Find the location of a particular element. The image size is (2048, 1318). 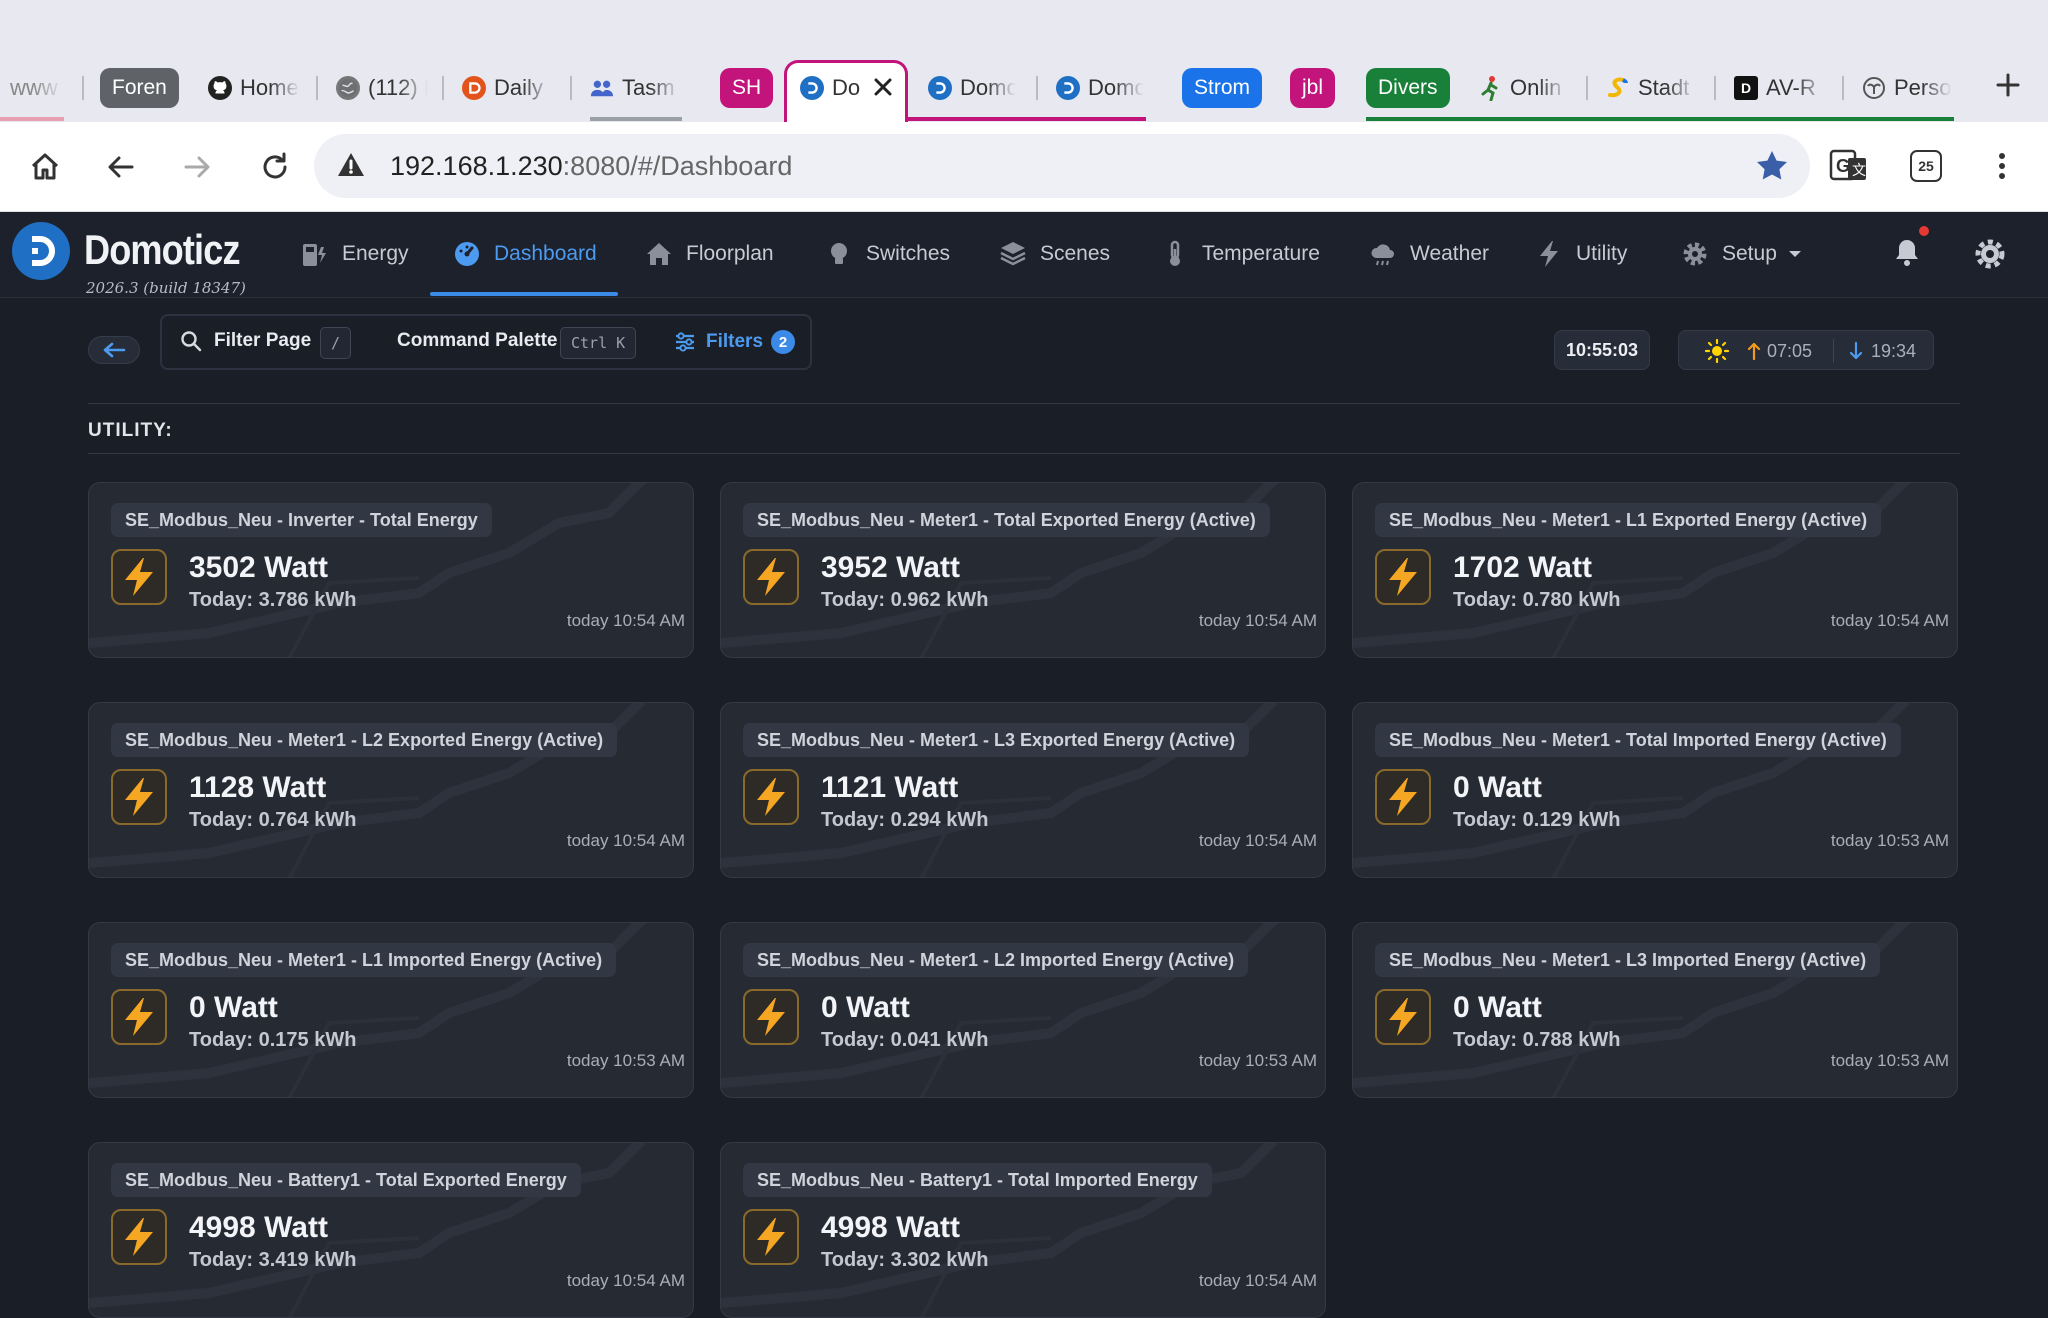

nav-utility: Utility is located at coordinates (1580, 254).